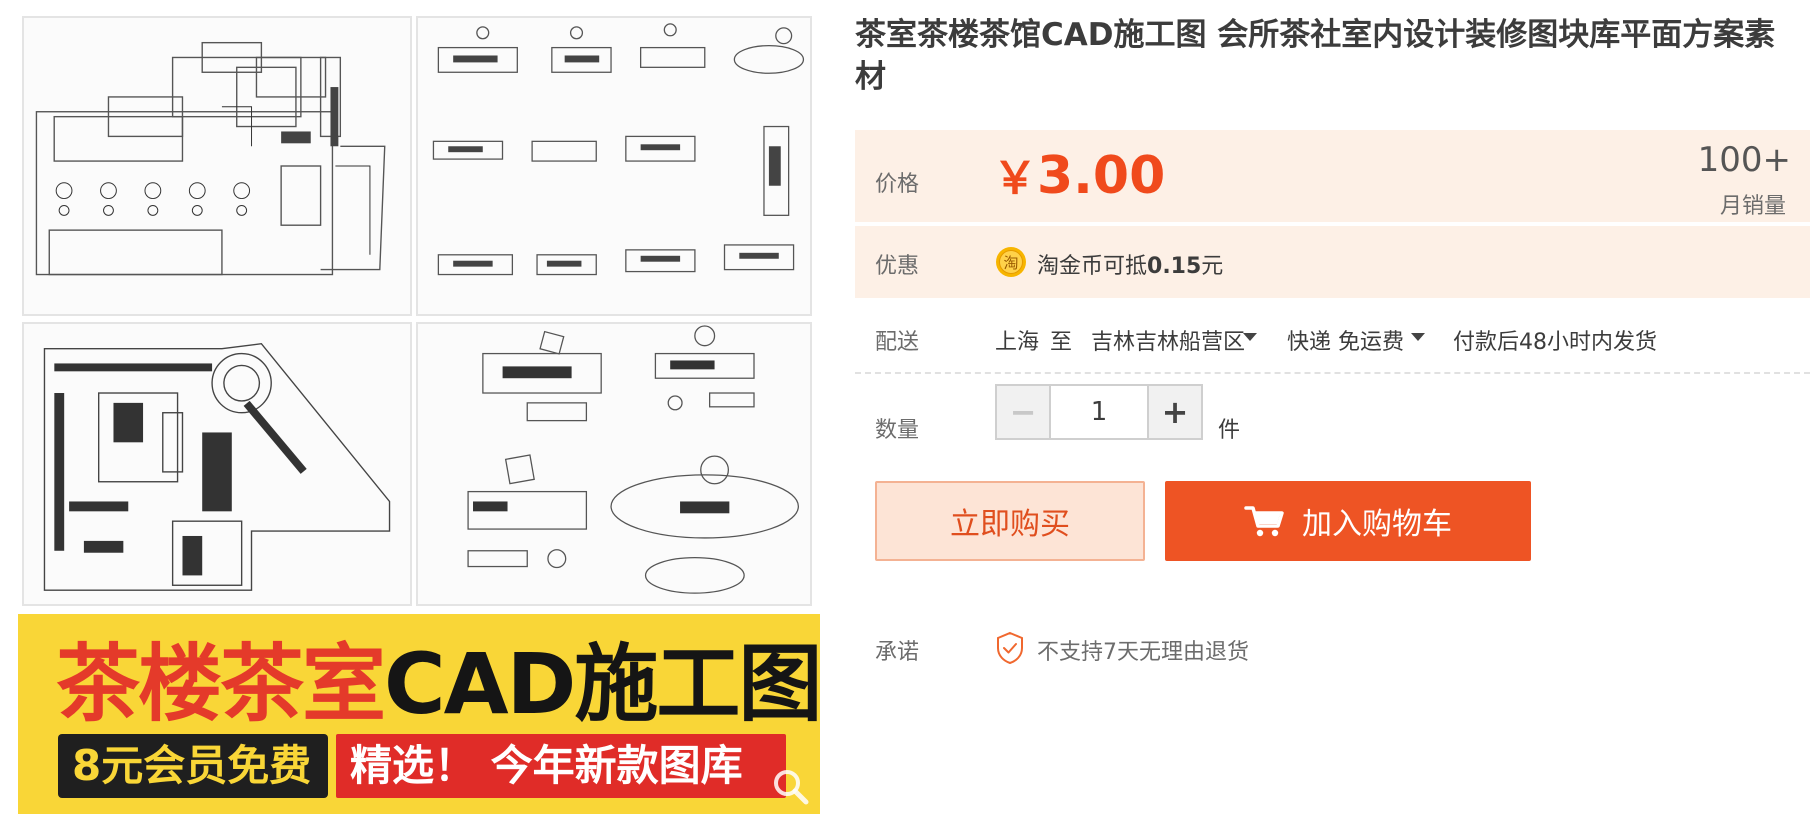  I want to click on table-sets-drawing, so click(633, 459).